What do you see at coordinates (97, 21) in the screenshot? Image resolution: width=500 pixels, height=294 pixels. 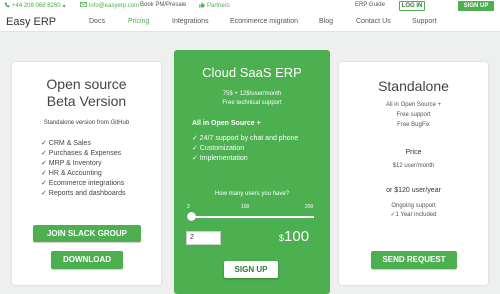 I see `nav-item-docs: Docs` at bounding box center [97, 21].